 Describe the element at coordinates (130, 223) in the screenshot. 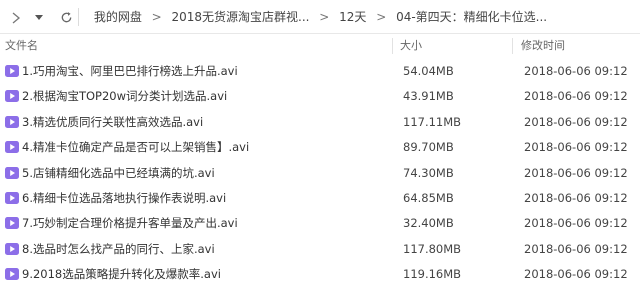

I see `file-name: 7.巧妙制定合理价格提升客单量及产出.avi` at that location.